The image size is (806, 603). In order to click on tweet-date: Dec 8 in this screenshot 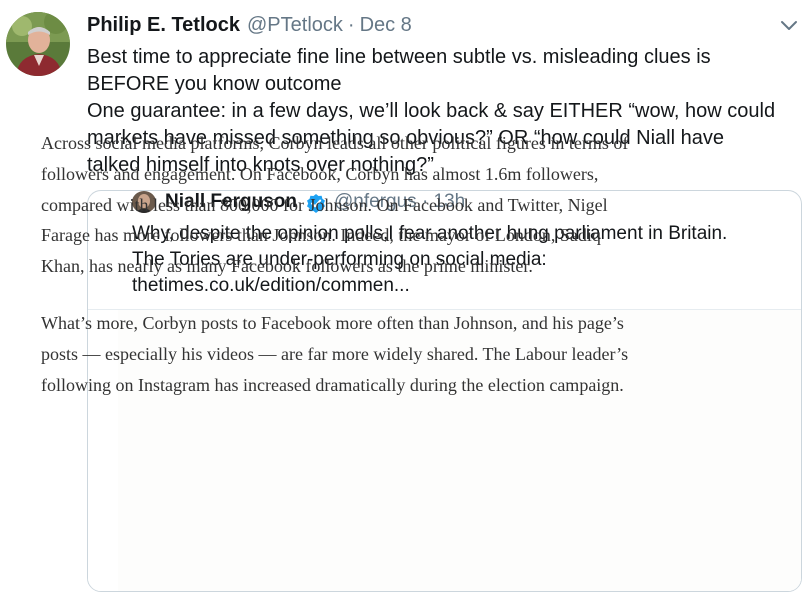, I will do `click(386, 25)`.